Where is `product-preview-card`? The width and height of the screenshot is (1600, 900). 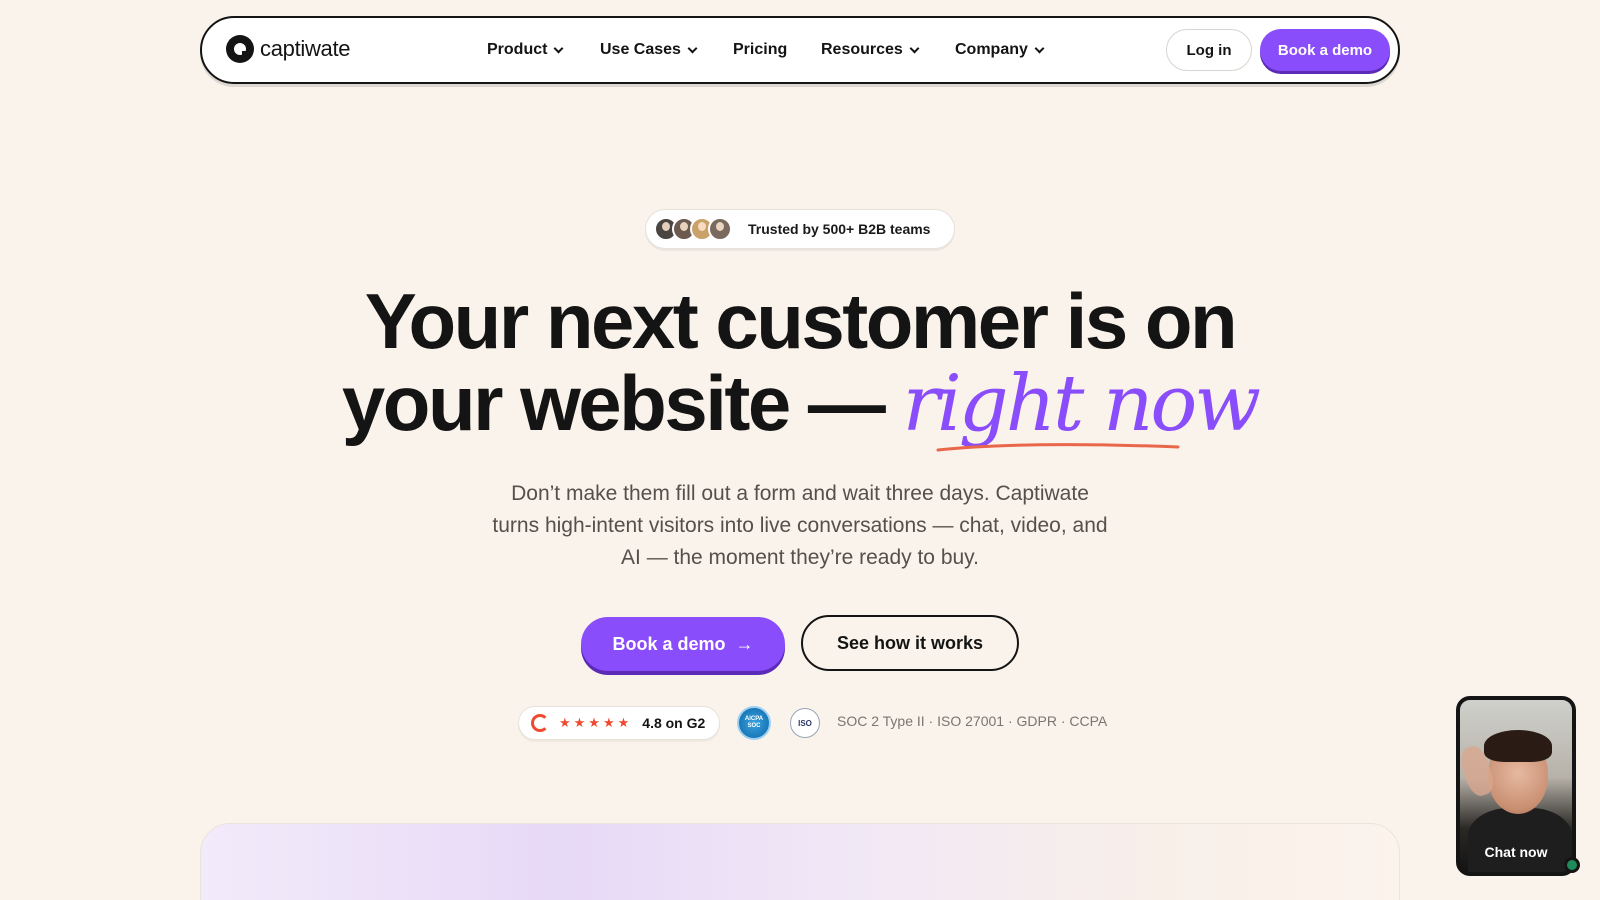
product-preview-card is located at coordinates (800, 861).